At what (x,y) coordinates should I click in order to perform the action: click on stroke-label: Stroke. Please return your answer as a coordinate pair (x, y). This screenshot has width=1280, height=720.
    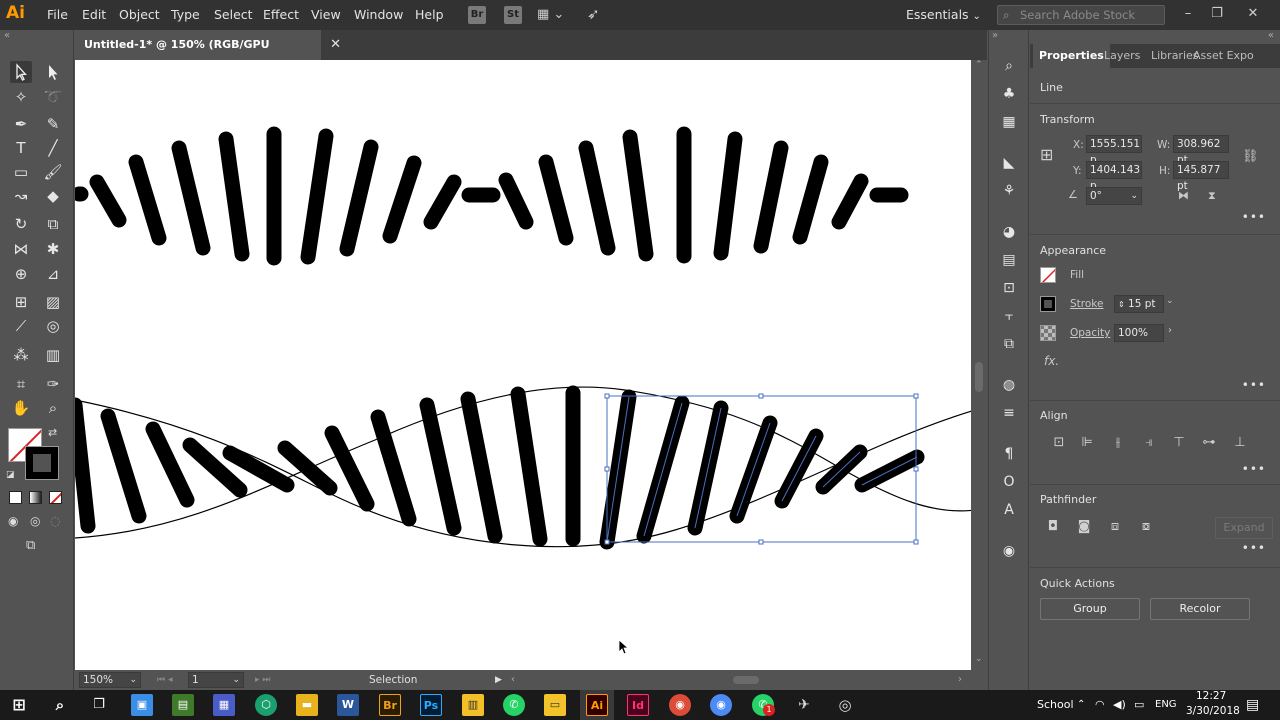
    Looking at the image, I should click on (1086, 304).